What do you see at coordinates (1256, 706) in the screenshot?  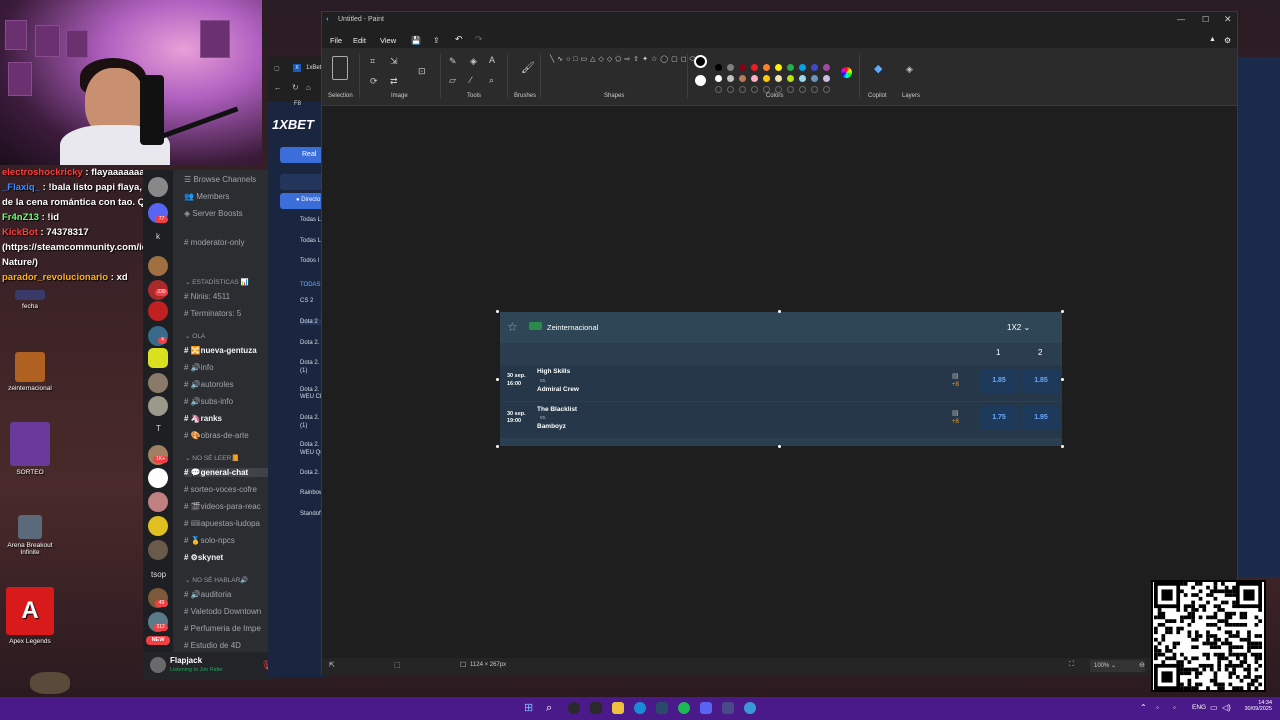 I see `clock: 14:34 30/09/2025` at bounding box center [1256, 706].